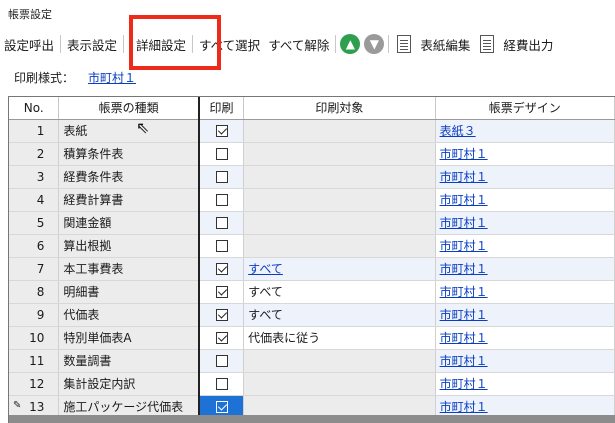  I want to click on report-kind-cell: 集計設定内訳, so click(129, 384).